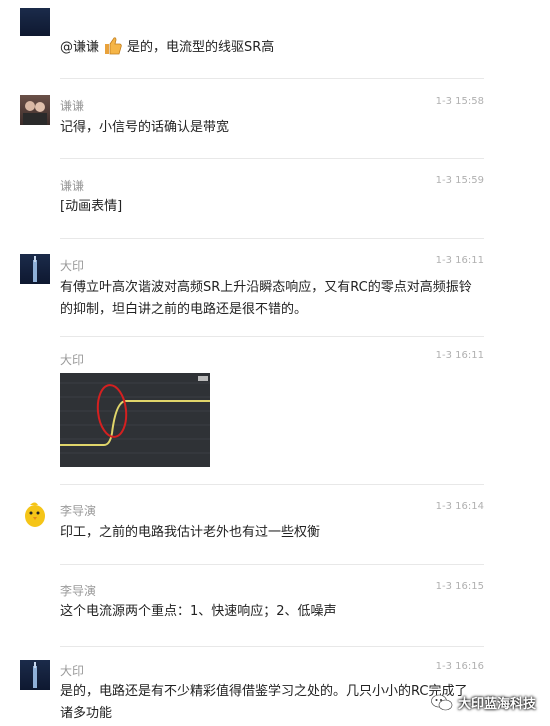 This screenshot has width=550, height=726. What do you see at coordinates (459, 180) in the screenshot?
I see `timestamp: 1-3 15:59` at bounding box center [459, 180].